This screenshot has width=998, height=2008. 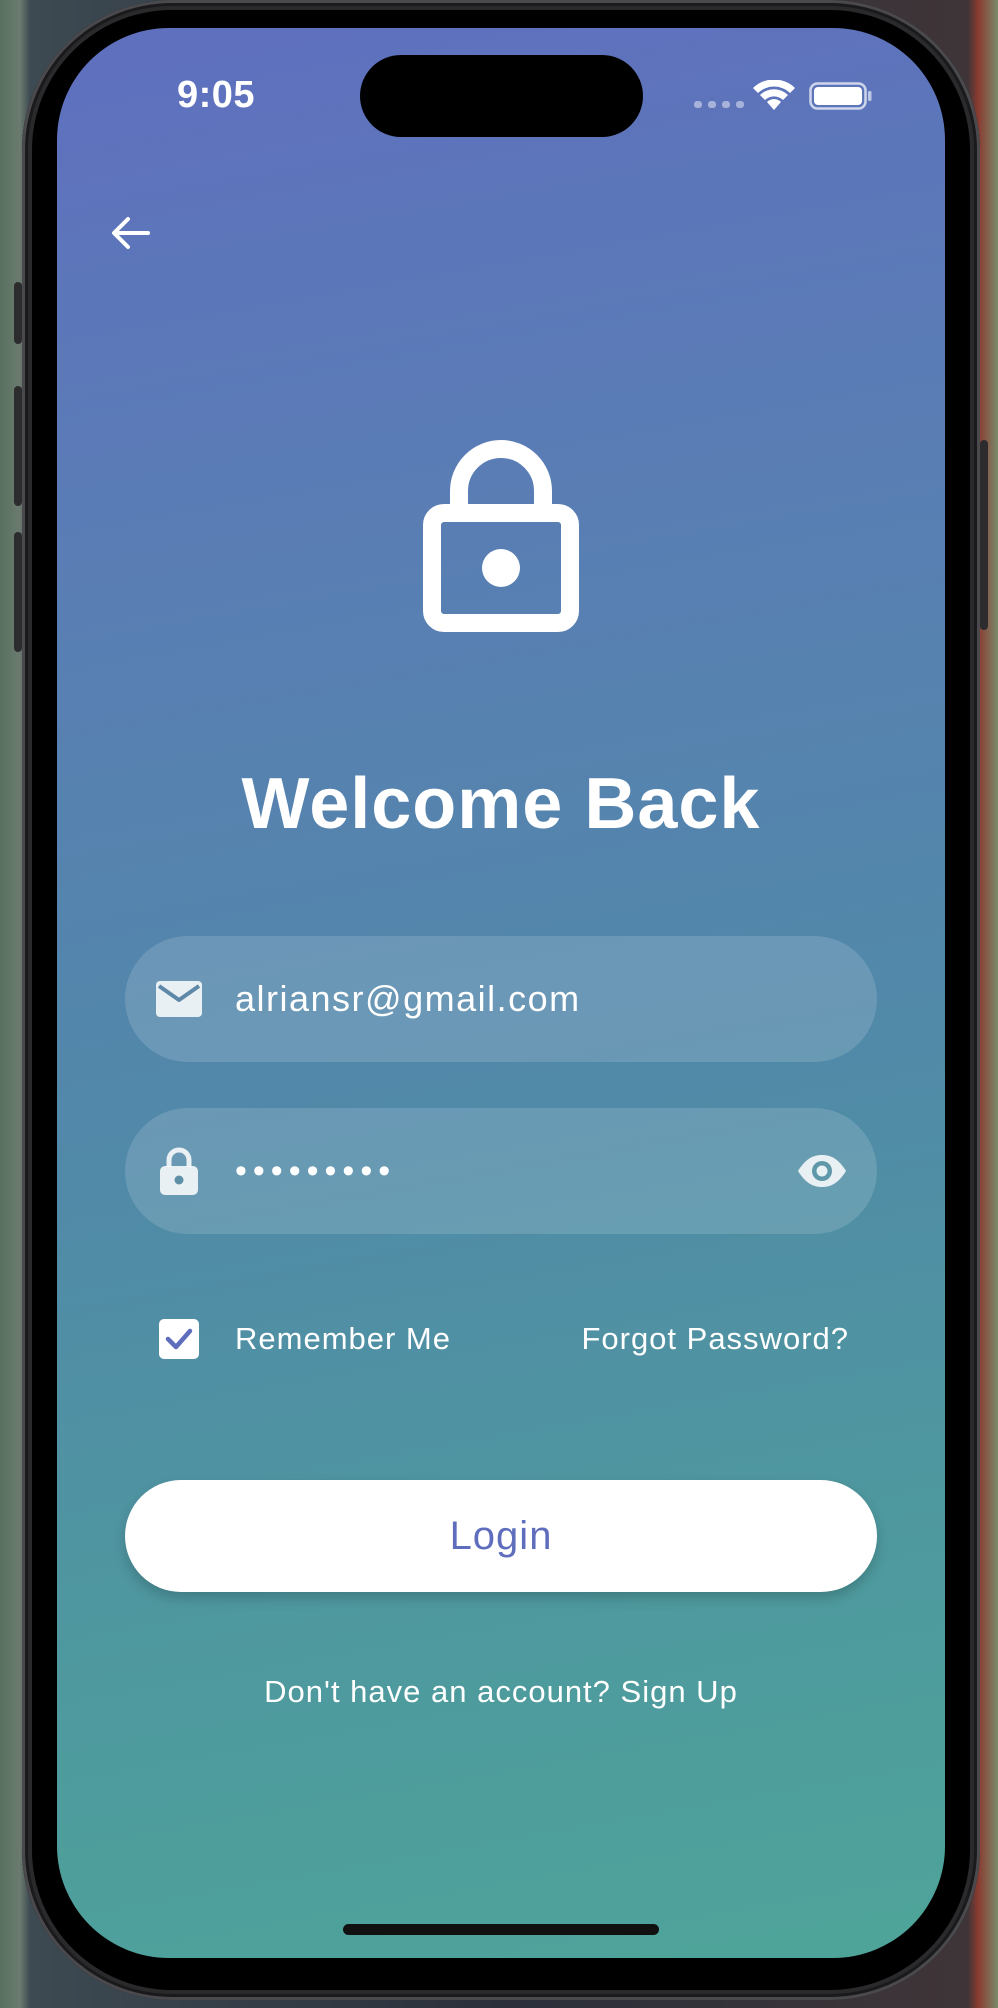 I want to click on battery-icon, so click(x=840, y=96).